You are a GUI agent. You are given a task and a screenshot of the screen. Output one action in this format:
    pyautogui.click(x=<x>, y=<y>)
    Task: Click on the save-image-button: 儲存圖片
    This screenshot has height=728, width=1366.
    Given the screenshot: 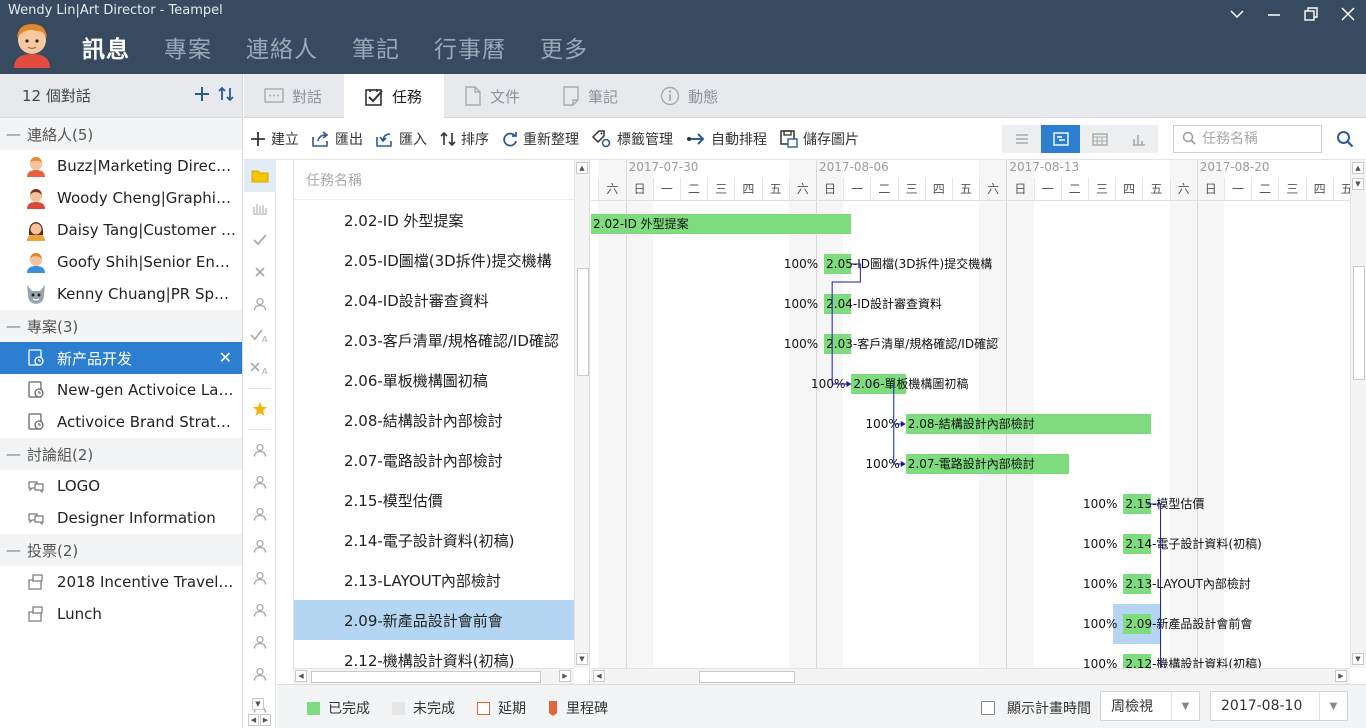 What is the action you would take?
    pyautogui.click(x=819, y=139)
    